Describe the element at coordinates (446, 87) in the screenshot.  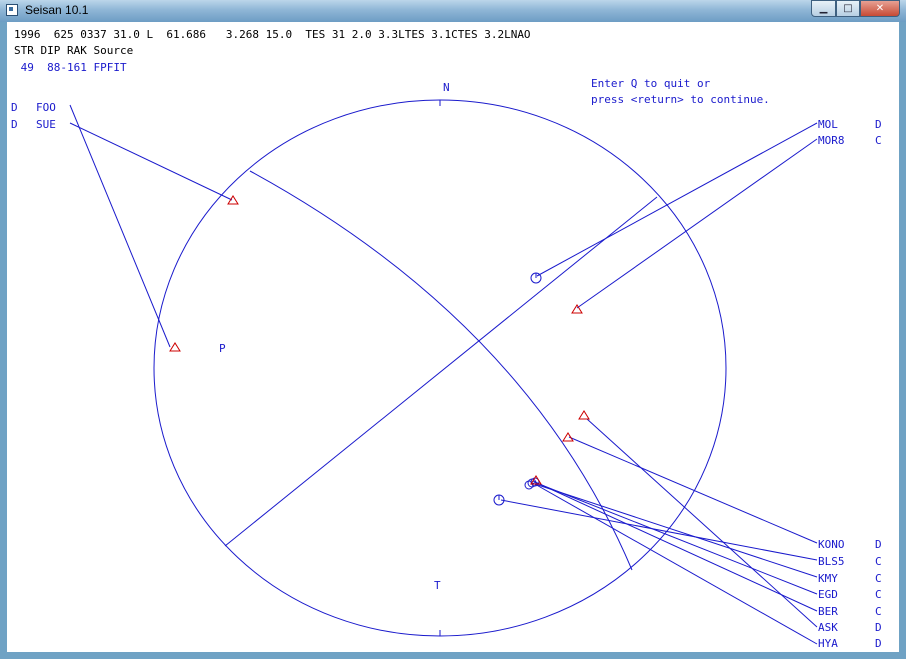
I see `north-label: N` at that location.